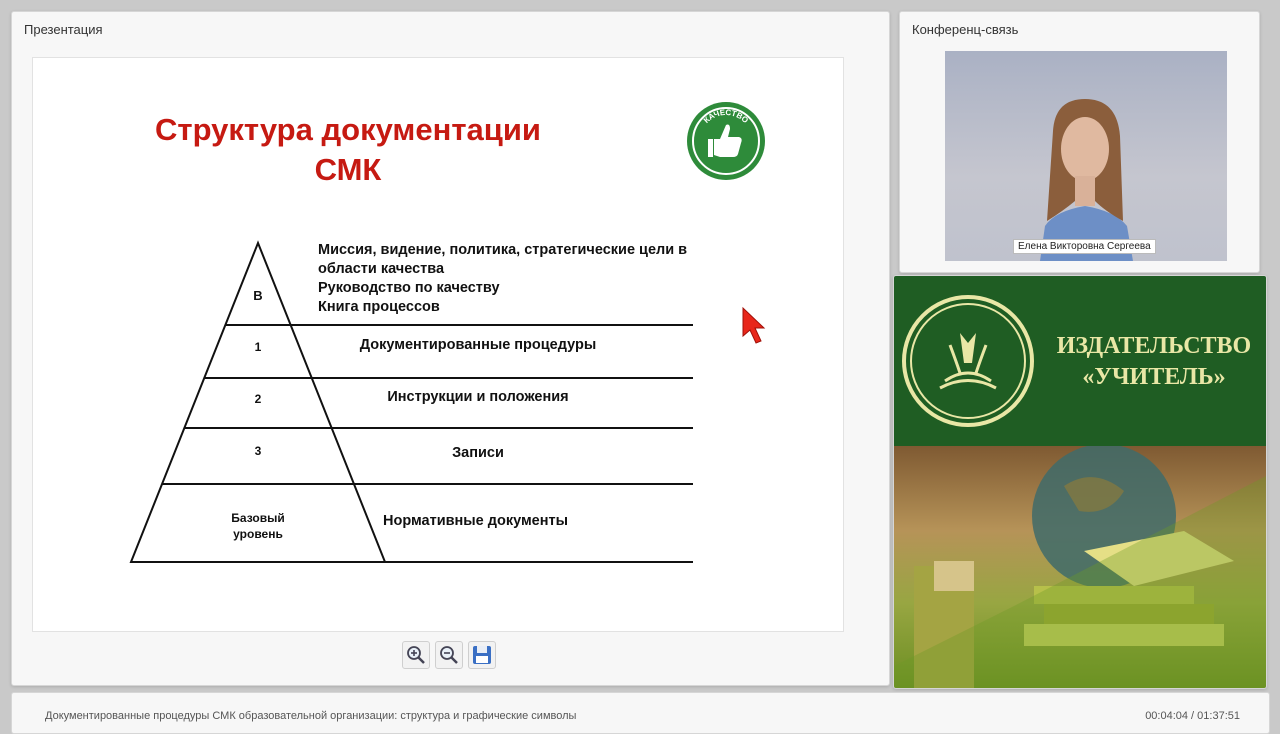 This screenshot has height=734, width=1280. I want to click on pyramid-level-1: 1, so click(258, 347).